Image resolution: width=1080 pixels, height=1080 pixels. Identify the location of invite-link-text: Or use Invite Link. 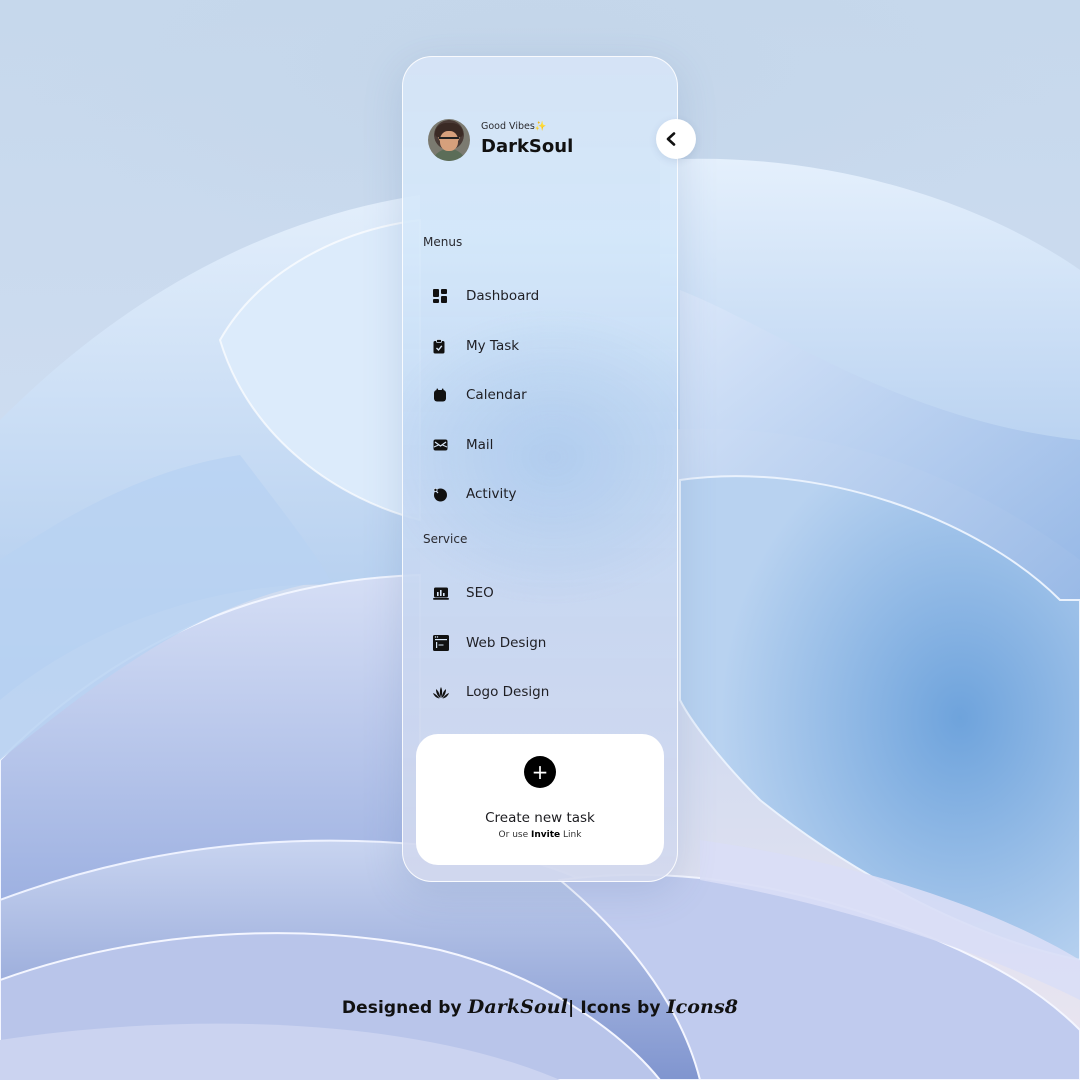
(540, 835).